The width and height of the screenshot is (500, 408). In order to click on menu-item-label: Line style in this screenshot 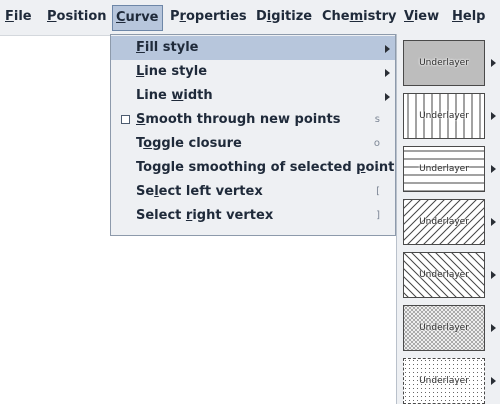, I will do `click(172, 71)`.